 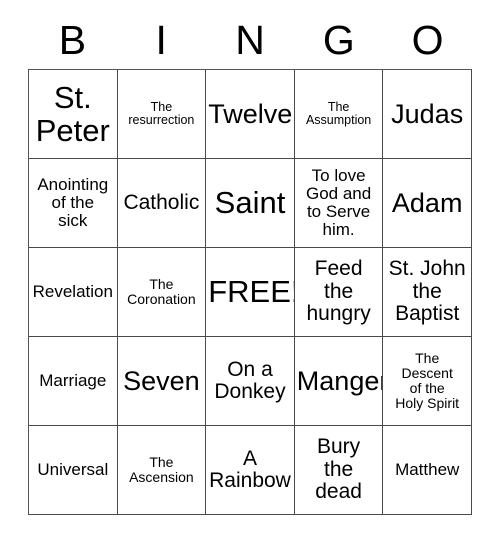 I want to click on bingo-cell-label: FREE!, so click(x=251, y=292).